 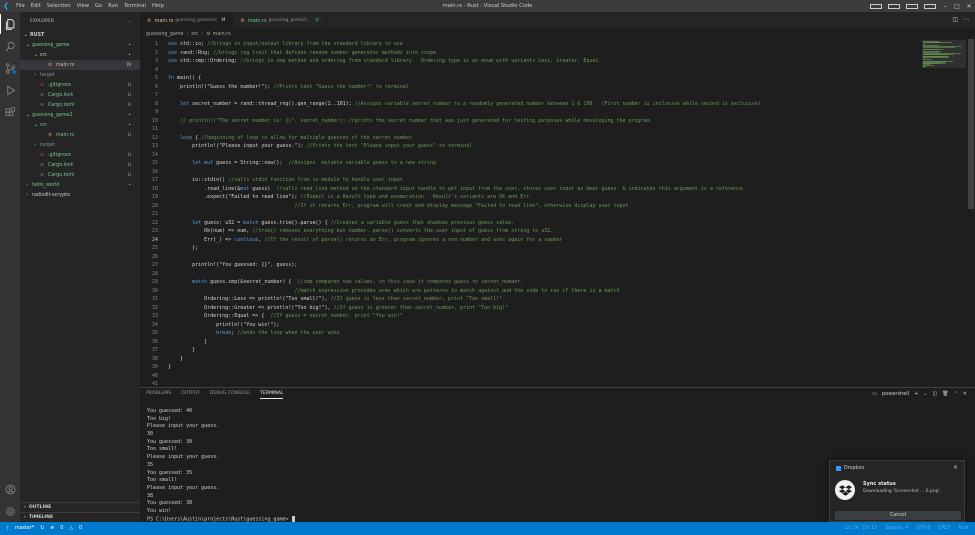 I want to click on menu-item-view: View, so click(x=83, y=6).